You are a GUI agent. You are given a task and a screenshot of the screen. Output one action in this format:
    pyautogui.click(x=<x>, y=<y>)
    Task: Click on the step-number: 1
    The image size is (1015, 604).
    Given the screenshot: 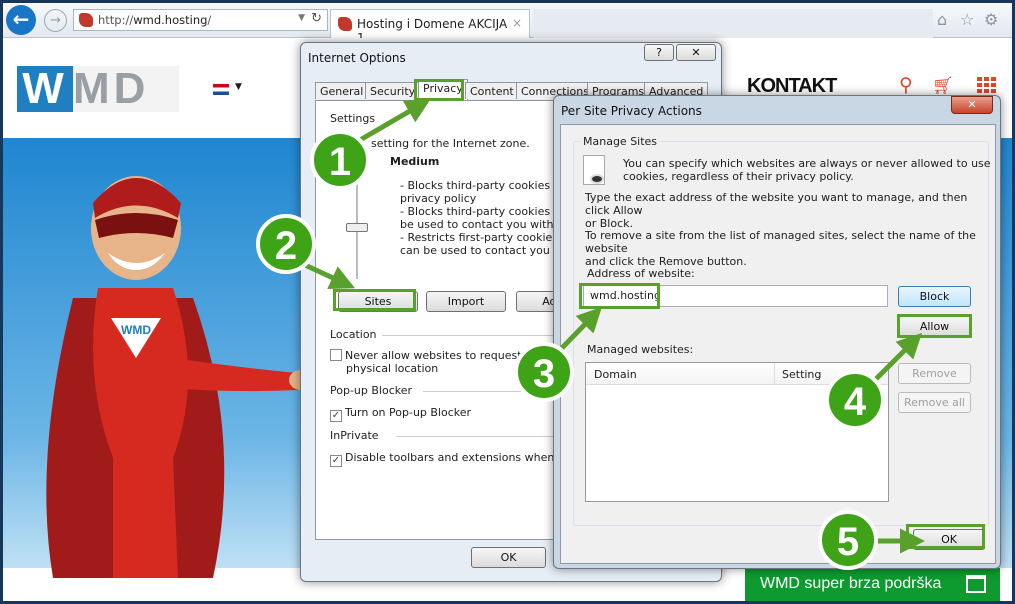 What is the action you would take?
    pyautogui.click(x=340, y=162)
    